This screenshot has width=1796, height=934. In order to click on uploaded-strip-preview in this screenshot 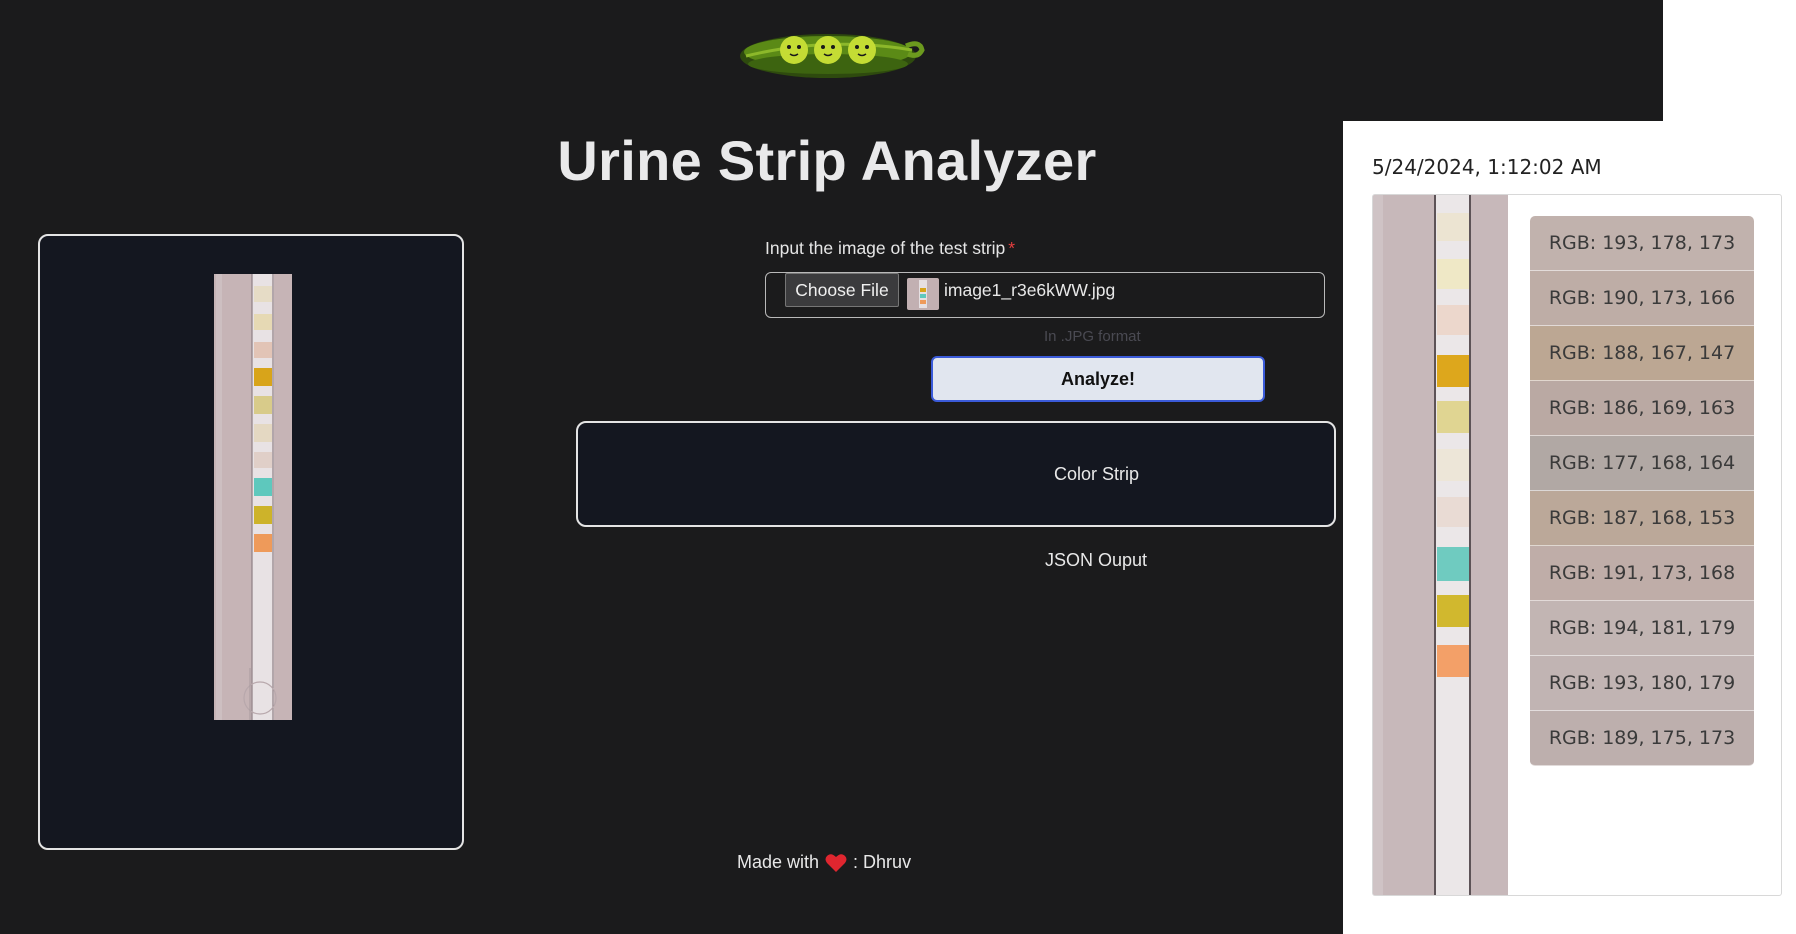, I will do `click(253, 497)`.